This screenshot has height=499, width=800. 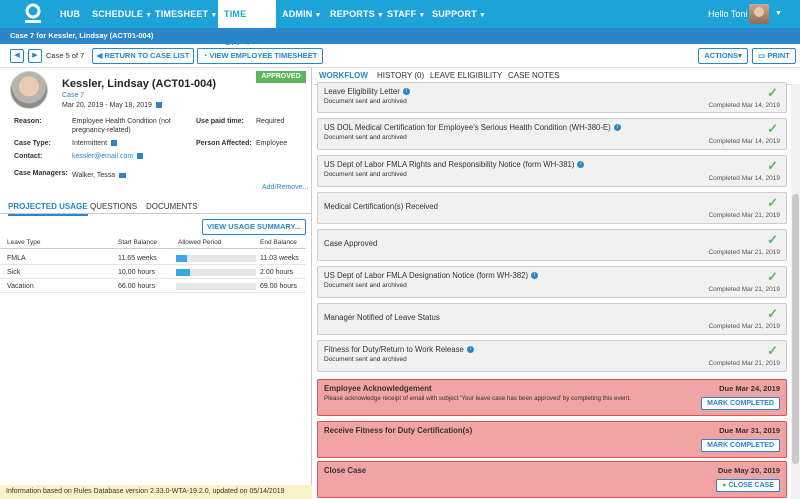 I want to click on workflow-title: Leave Eligibility Letter i, so click(x=367, y=92).